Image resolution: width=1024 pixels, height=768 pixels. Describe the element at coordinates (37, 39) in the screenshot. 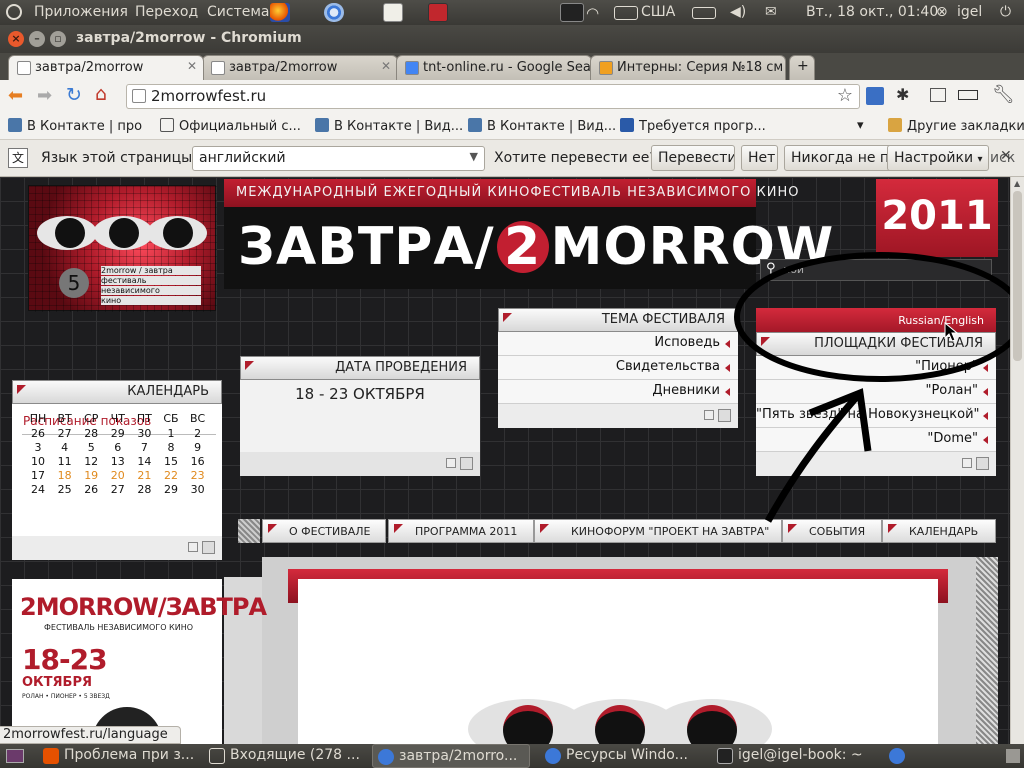

I see `minimize-window-icon: –` at that location.